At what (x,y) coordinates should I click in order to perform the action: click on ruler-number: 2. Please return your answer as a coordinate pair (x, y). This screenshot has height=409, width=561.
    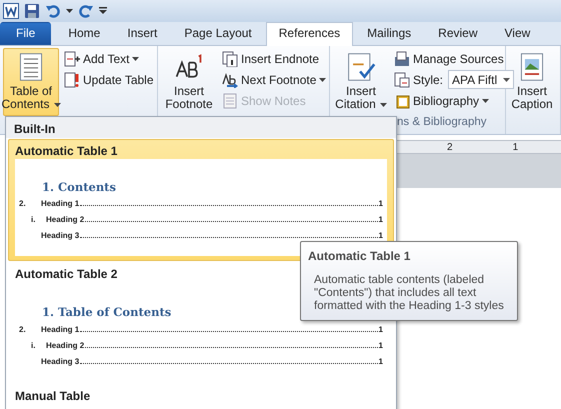
    Looking at the image, I should click on (450, 147).